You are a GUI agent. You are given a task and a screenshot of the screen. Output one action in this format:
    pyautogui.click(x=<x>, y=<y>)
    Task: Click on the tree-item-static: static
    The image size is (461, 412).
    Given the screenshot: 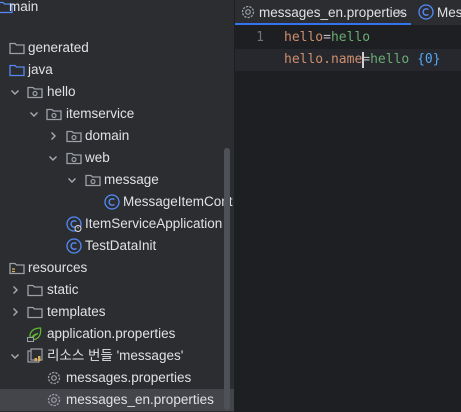 What is the action you would take?
    pyautogui.click(x=117, y=290)
    